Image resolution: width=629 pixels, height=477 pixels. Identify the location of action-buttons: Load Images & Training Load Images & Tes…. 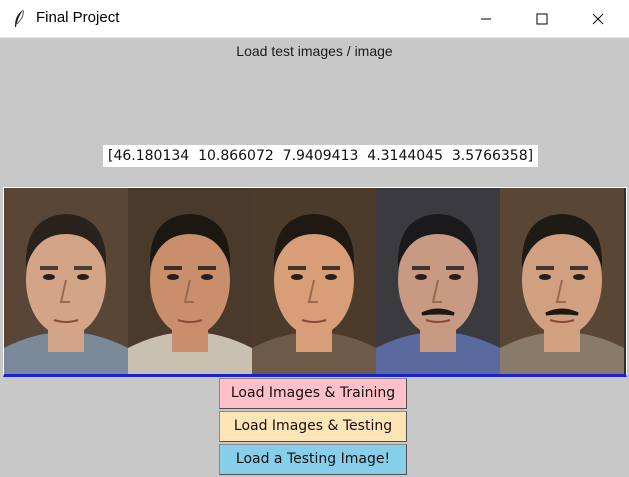
(313, 427).